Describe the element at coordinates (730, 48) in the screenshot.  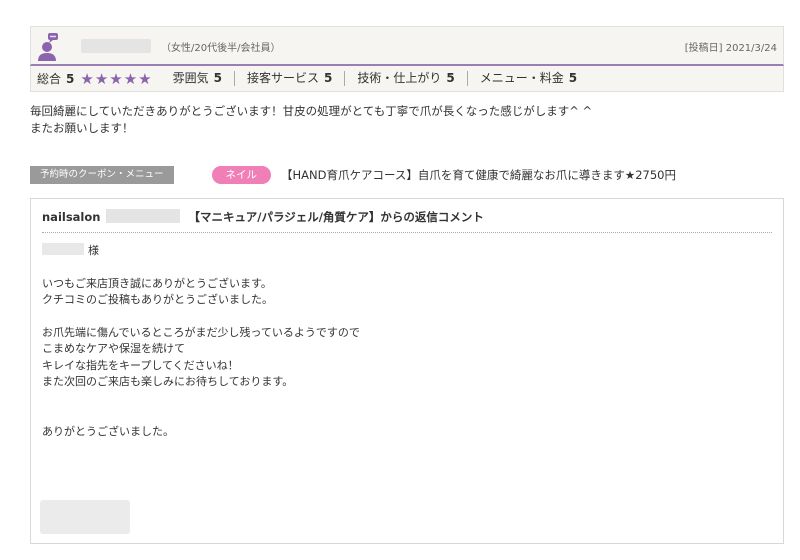
I see `post-date: [投稿日] 2021/3/24` at that location.